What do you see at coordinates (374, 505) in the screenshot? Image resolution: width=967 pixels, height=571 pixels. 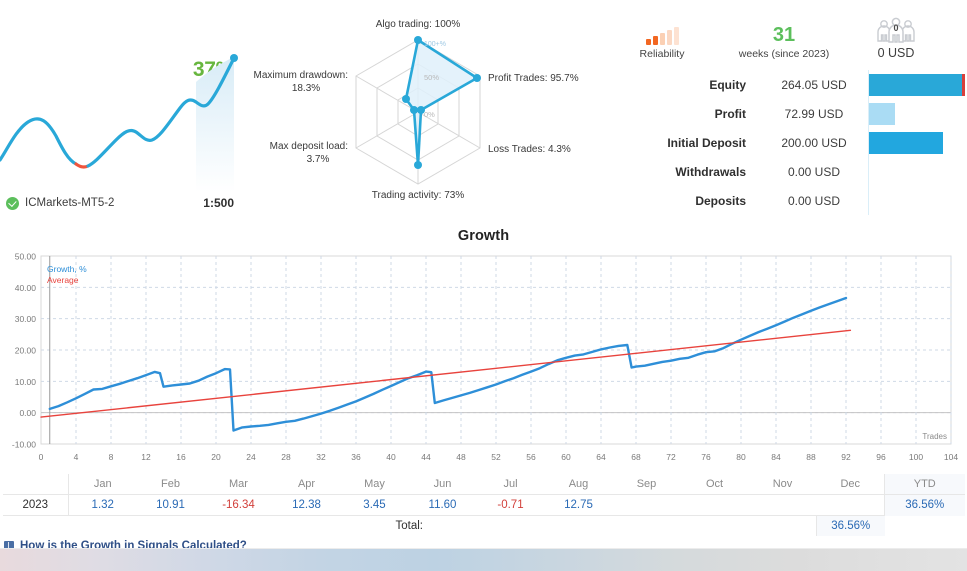 I see `table-cell-month: 3.45` at bounding box center [374, 505].